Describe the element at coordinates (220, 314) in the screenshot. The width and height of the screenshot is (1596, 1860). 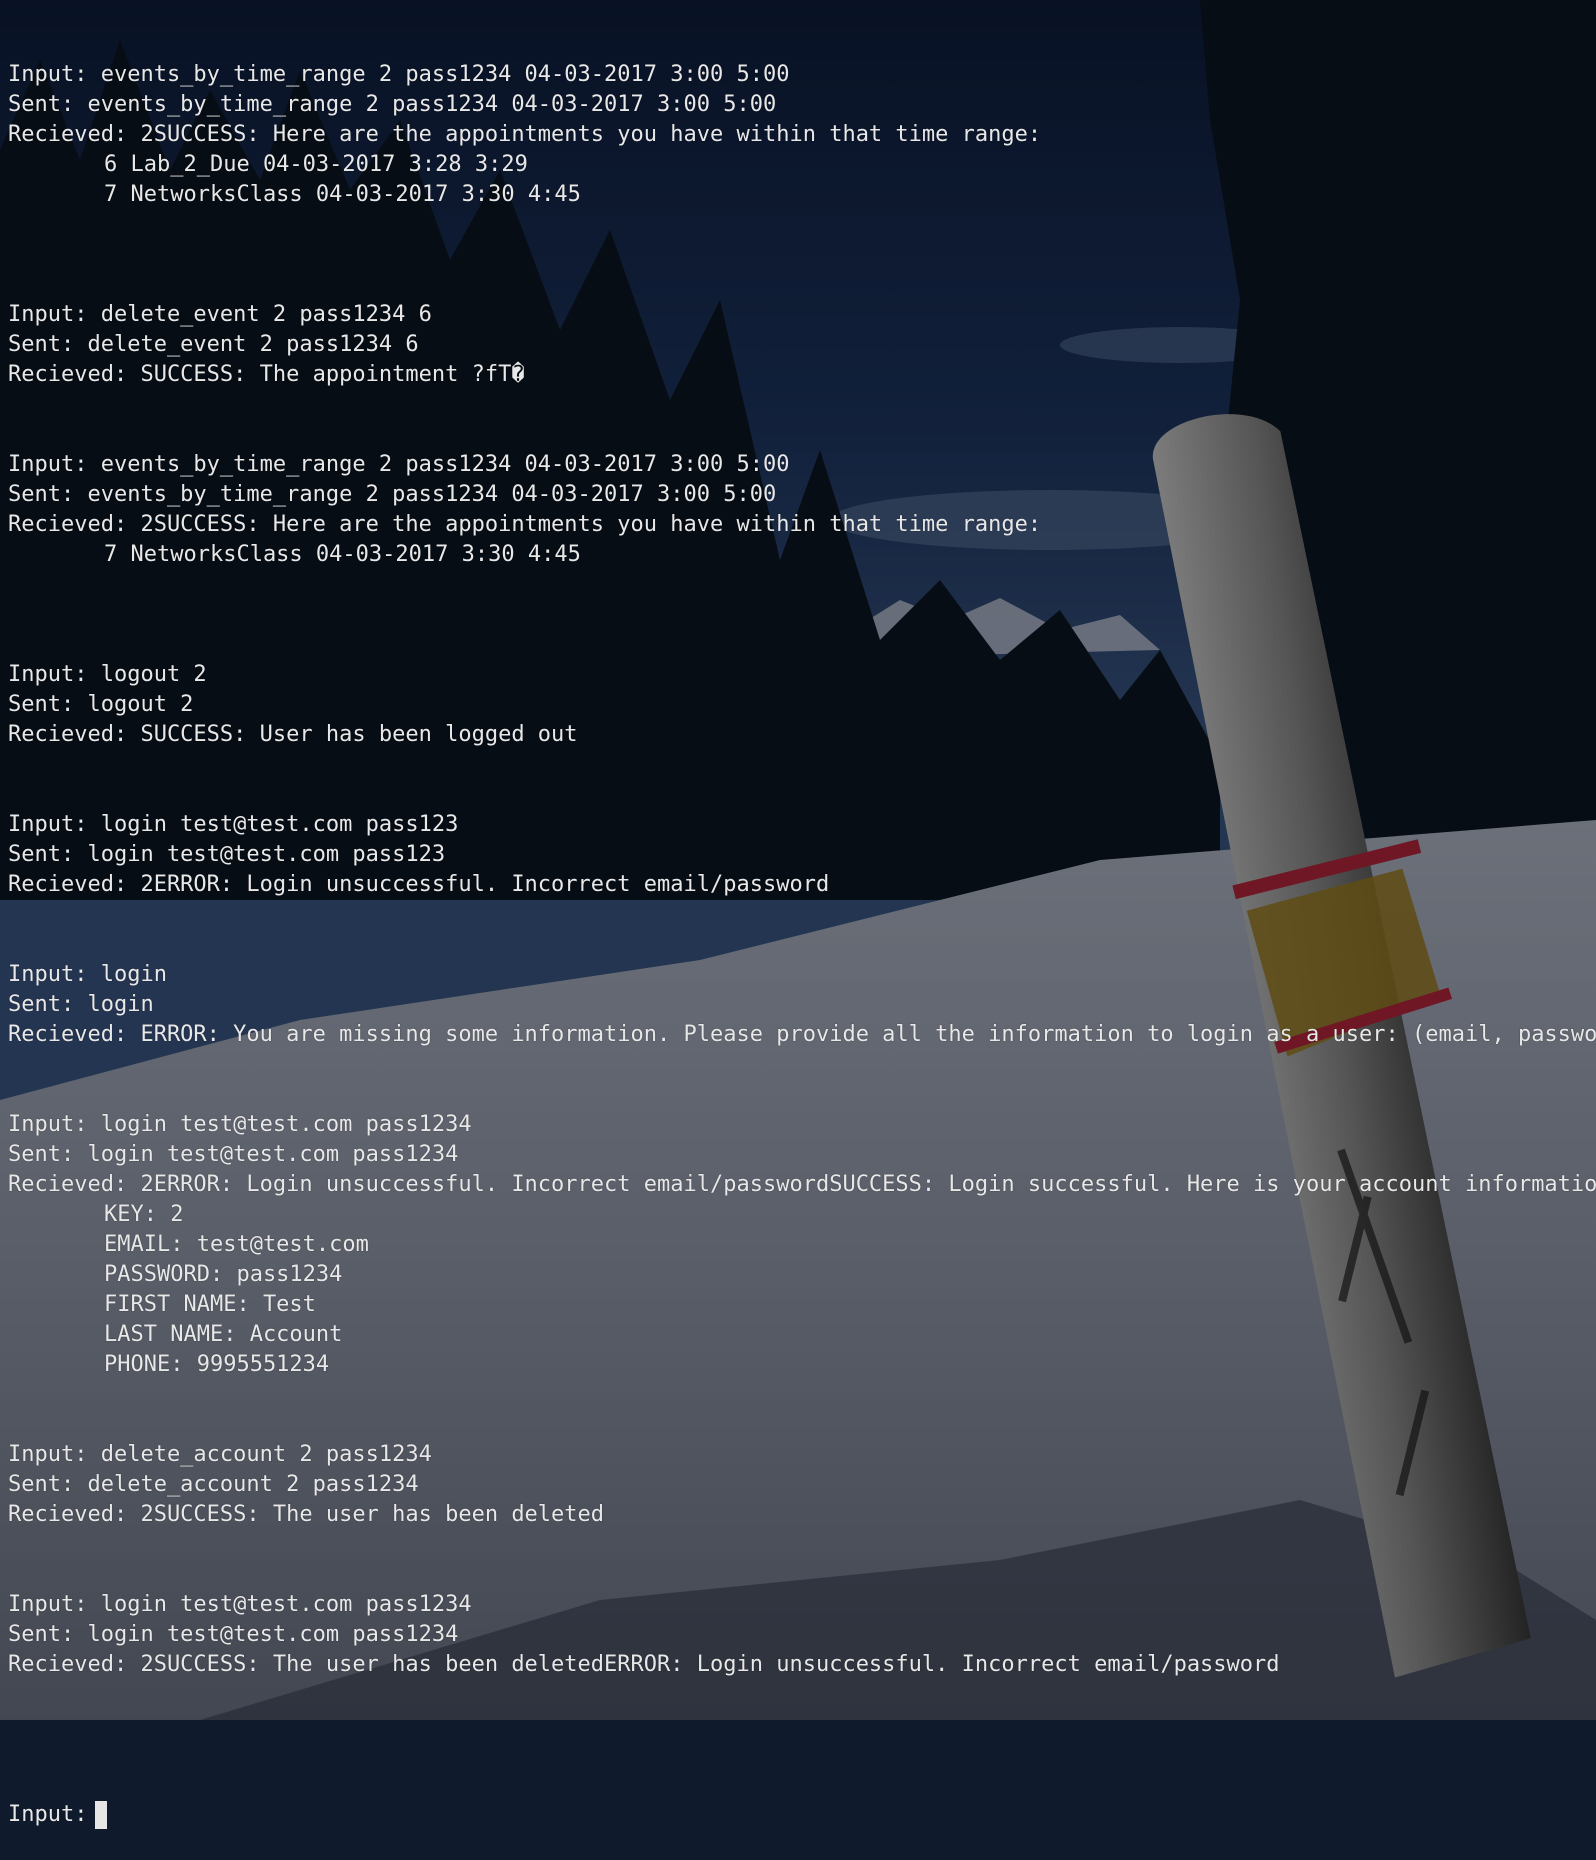
I see `terminal-line: Input: delete_event 2 pass1234 6` at that location.